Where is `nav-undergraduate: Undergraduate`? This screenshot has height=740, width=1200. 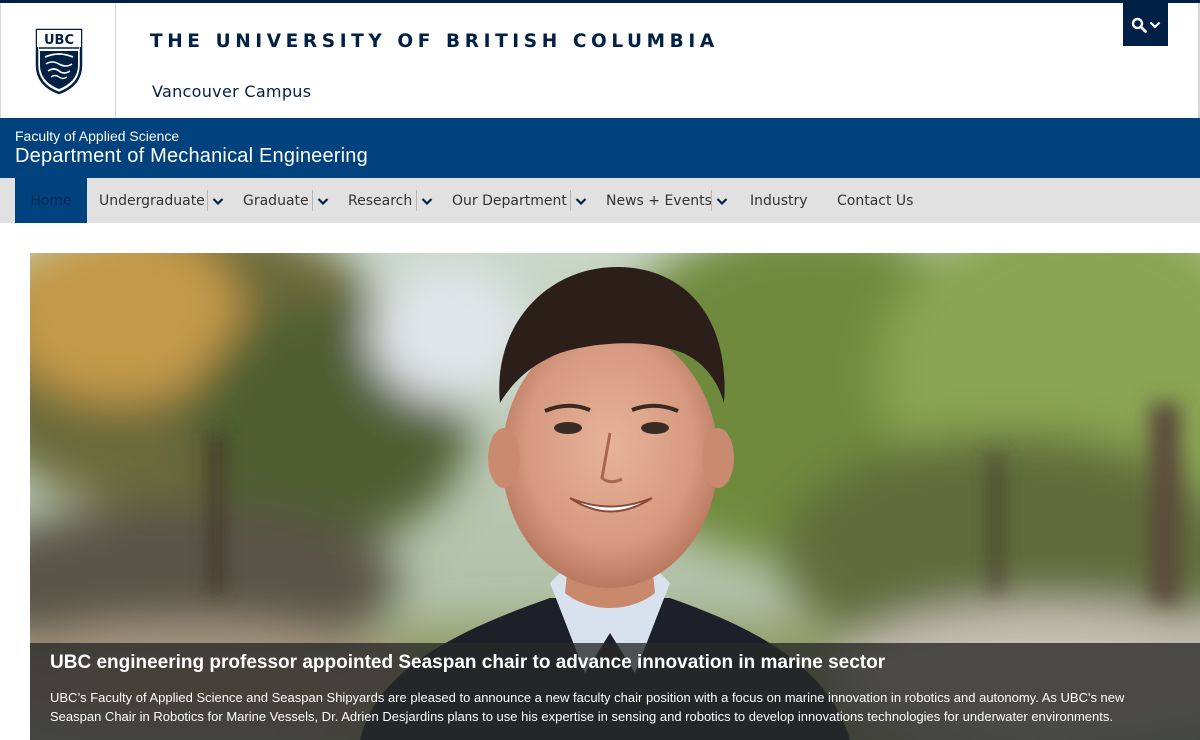
nav-undergraduate: Undergraduate is located at coordinates (152, 200).